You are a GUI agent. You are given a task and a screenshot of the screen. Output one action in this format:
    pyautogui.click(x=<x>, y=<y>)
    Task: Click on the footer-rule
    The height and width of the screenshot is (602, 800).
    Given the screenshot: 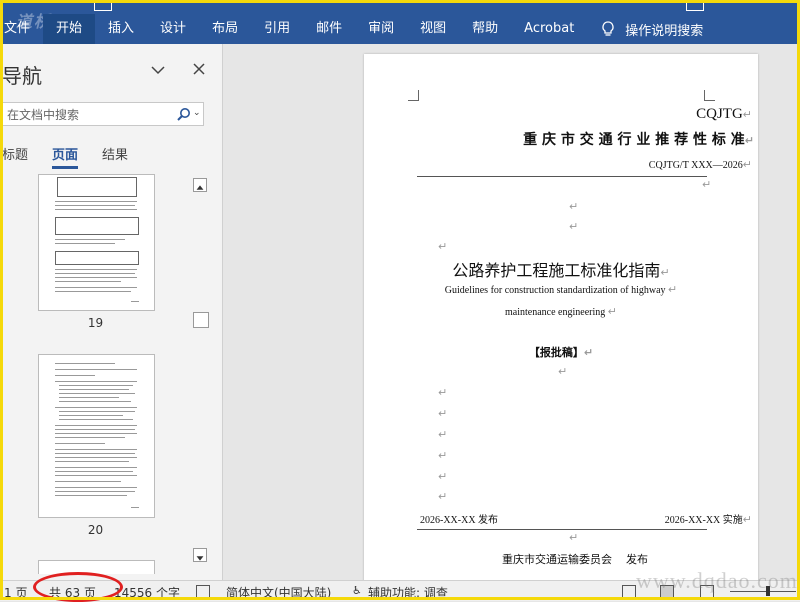 What is the action you would take?
    pyautogui.click(x=562, y=529)
    